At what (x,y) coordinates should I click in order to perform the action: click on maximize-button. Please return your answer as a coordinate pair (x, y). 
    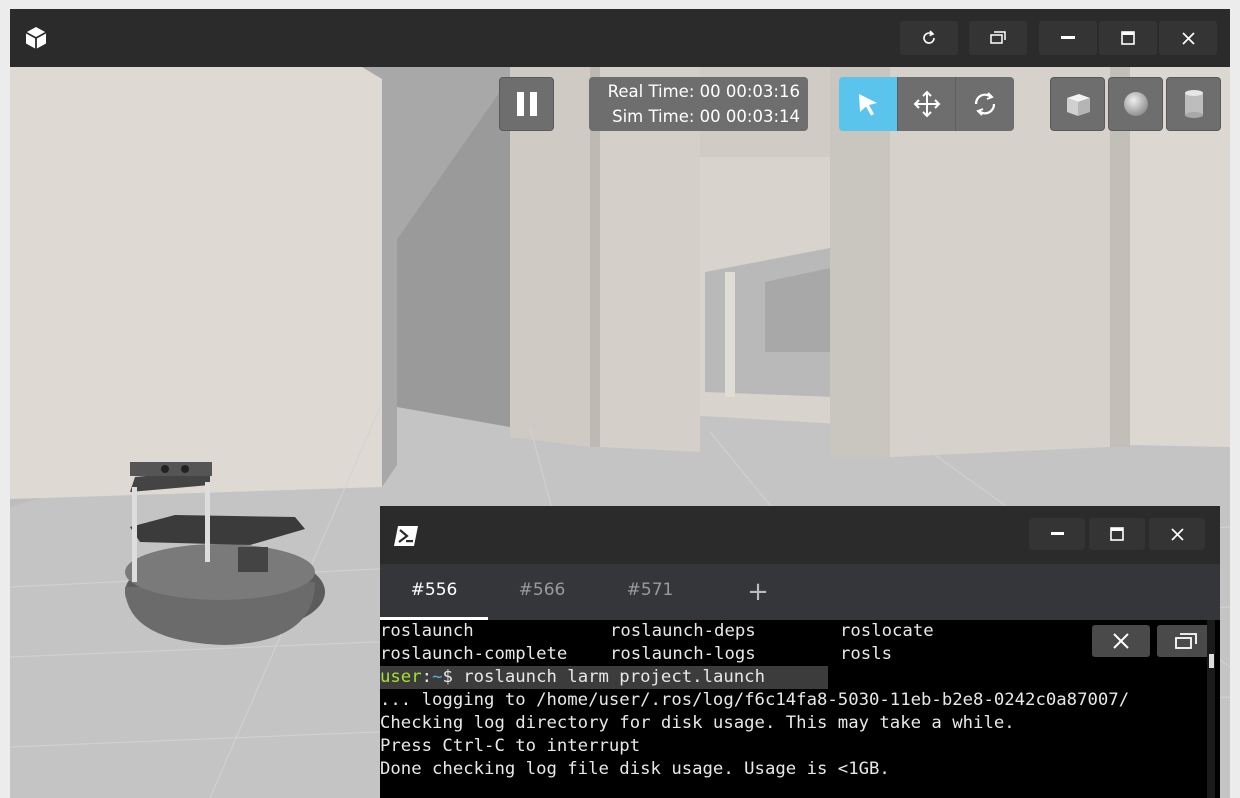
    Looking at the image, I should click on (1128, 38).